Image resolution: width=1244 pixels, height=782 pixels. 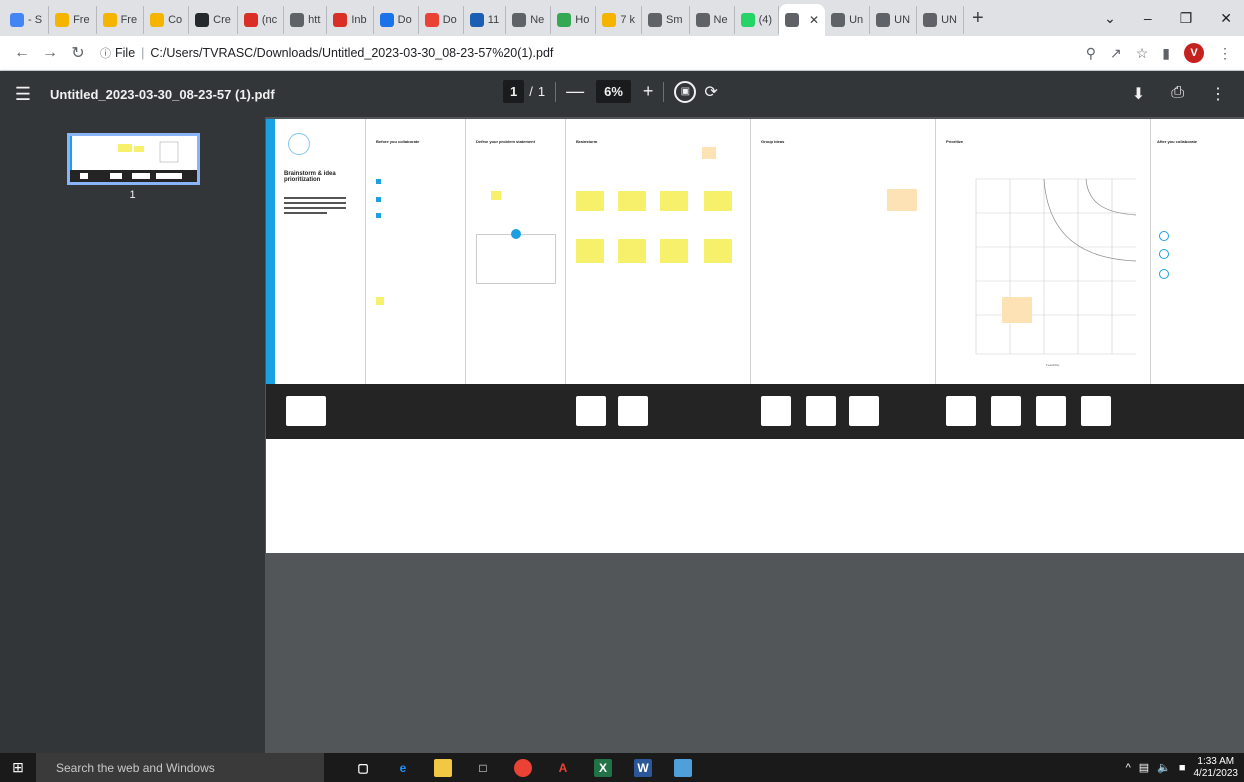 What do you see at coordinates (129, 20) in the screenshot?
I see `tab-label: Fre` at bounding box center [129, 20].